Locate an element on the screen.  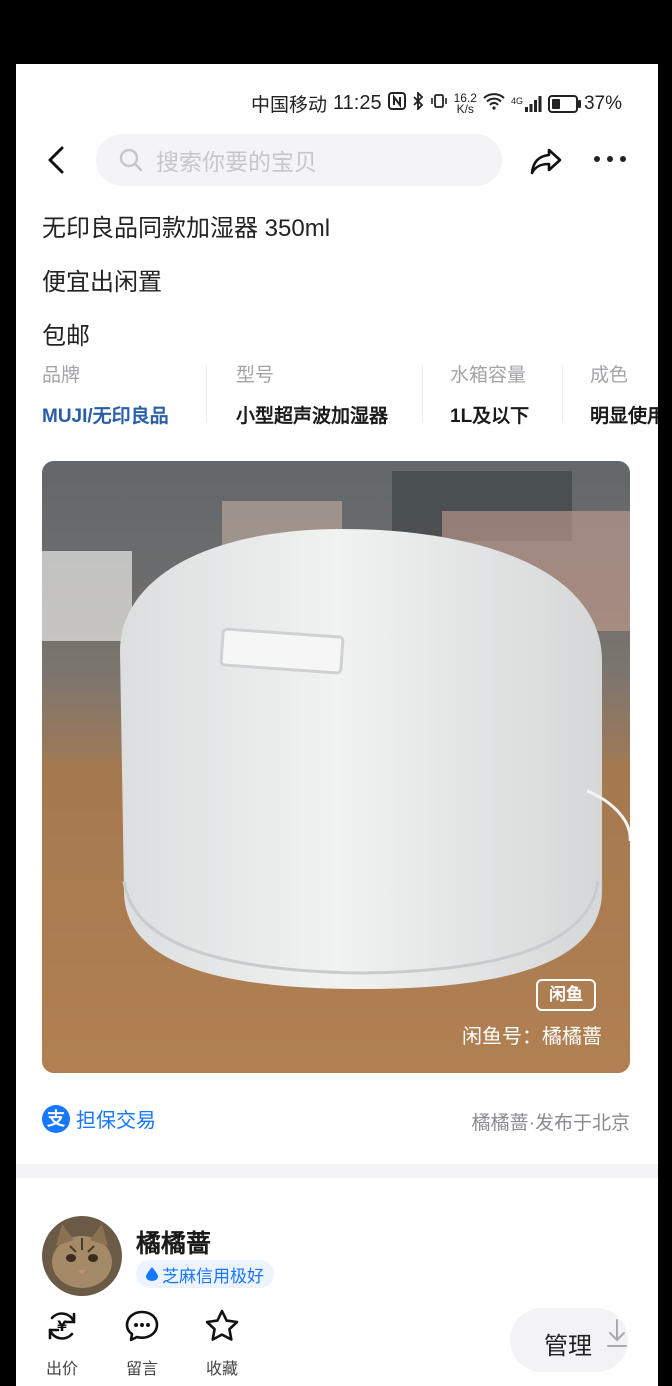
attr-value: 1L及以下 is located at coordinates (490, 416).